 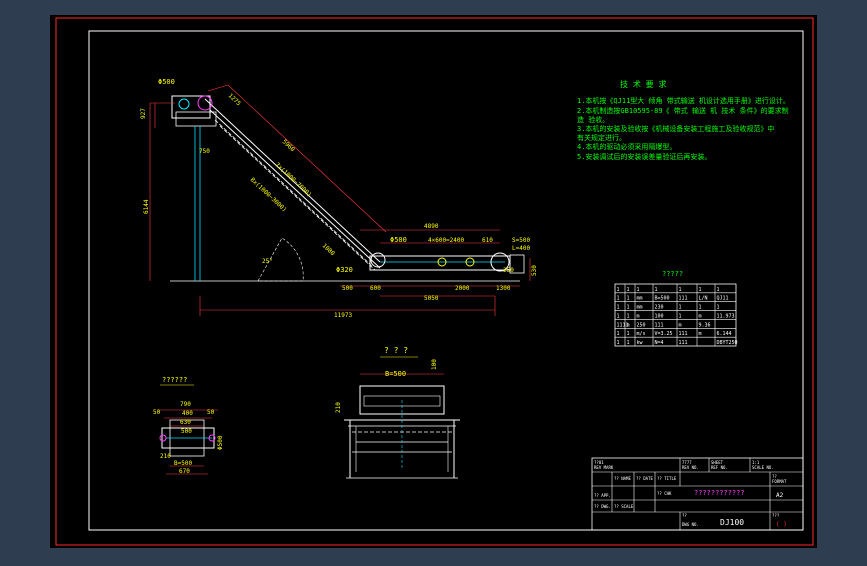 What do you see at coordinates (185, 404) in the screenshot?
I see `dim-790: 790` at bounding box center [185, 404].